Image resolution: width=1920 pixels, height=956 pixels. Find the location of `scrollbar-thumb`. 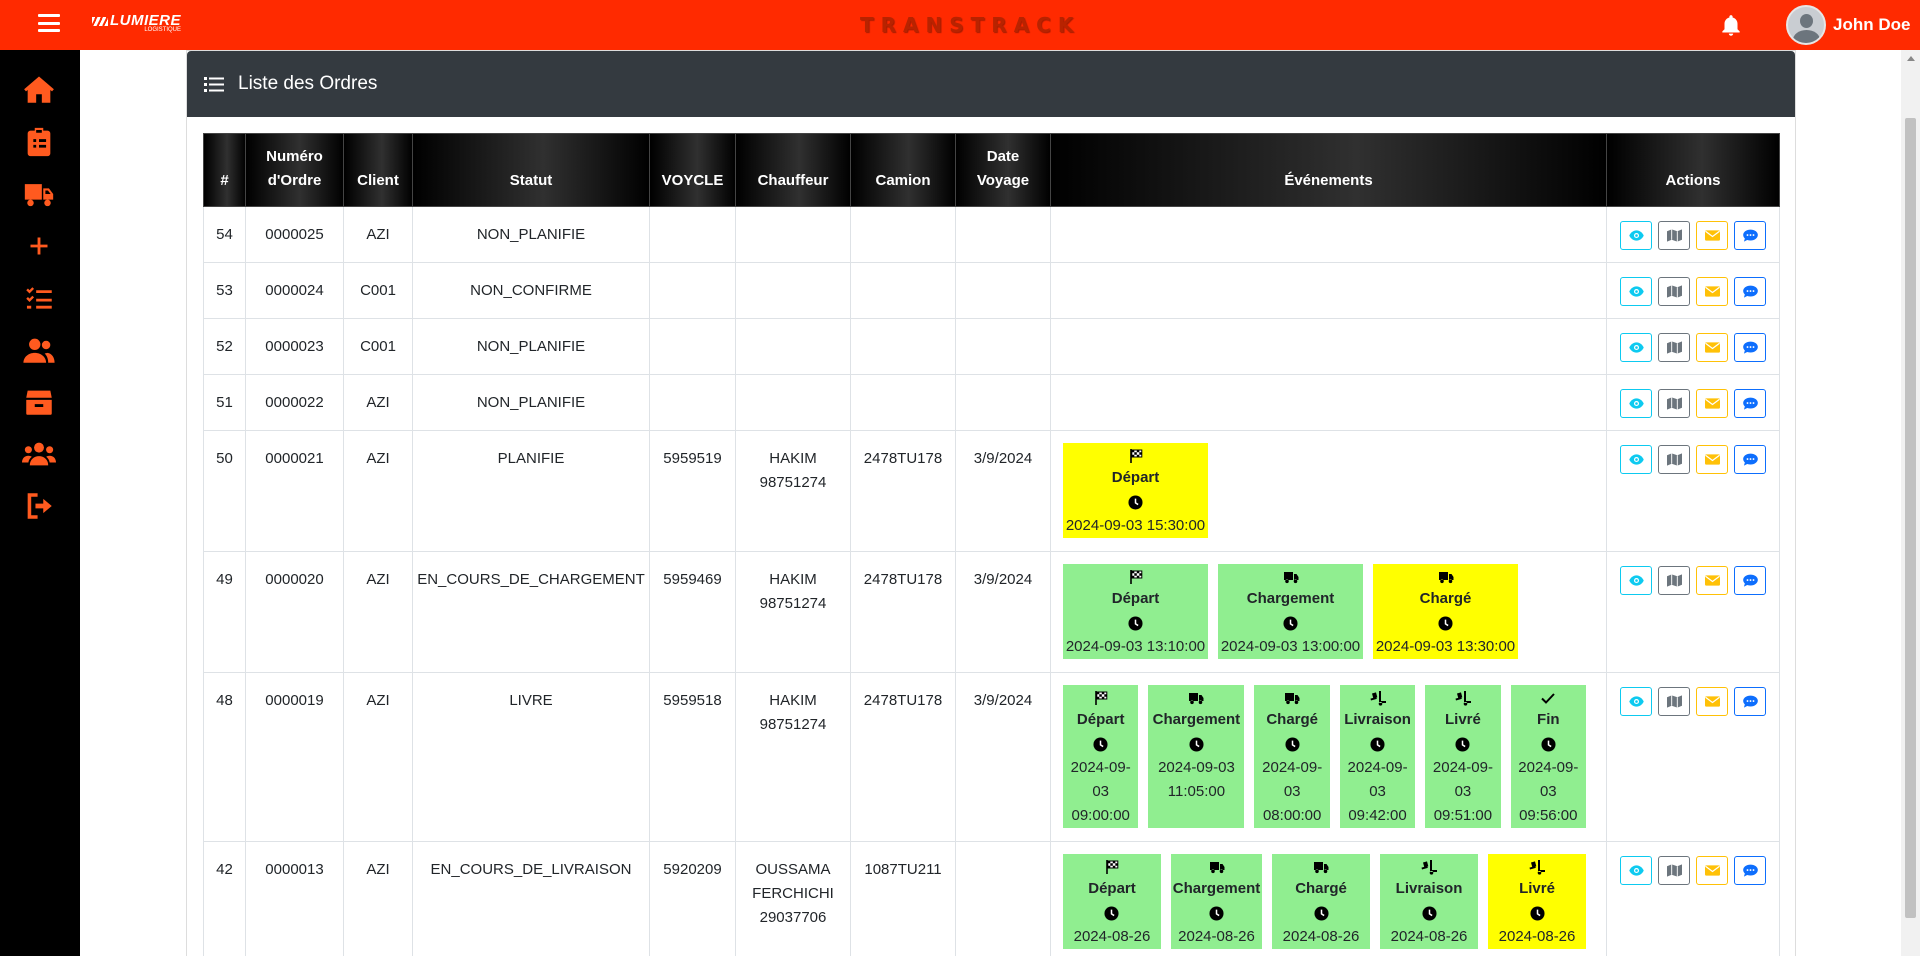

scrollbar-thumb is located at coordinates (1910, 518).